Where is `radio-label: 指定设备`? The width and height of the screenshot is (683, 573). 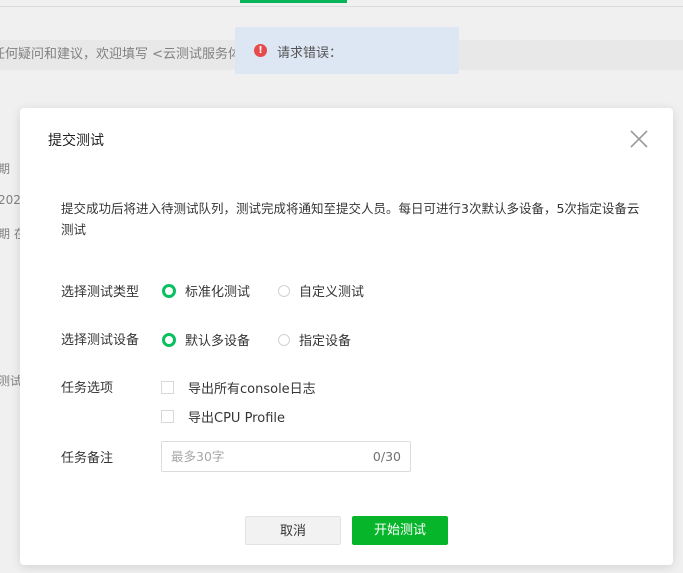
radio-label: 指定设备 is located at coordinates (325, 341).